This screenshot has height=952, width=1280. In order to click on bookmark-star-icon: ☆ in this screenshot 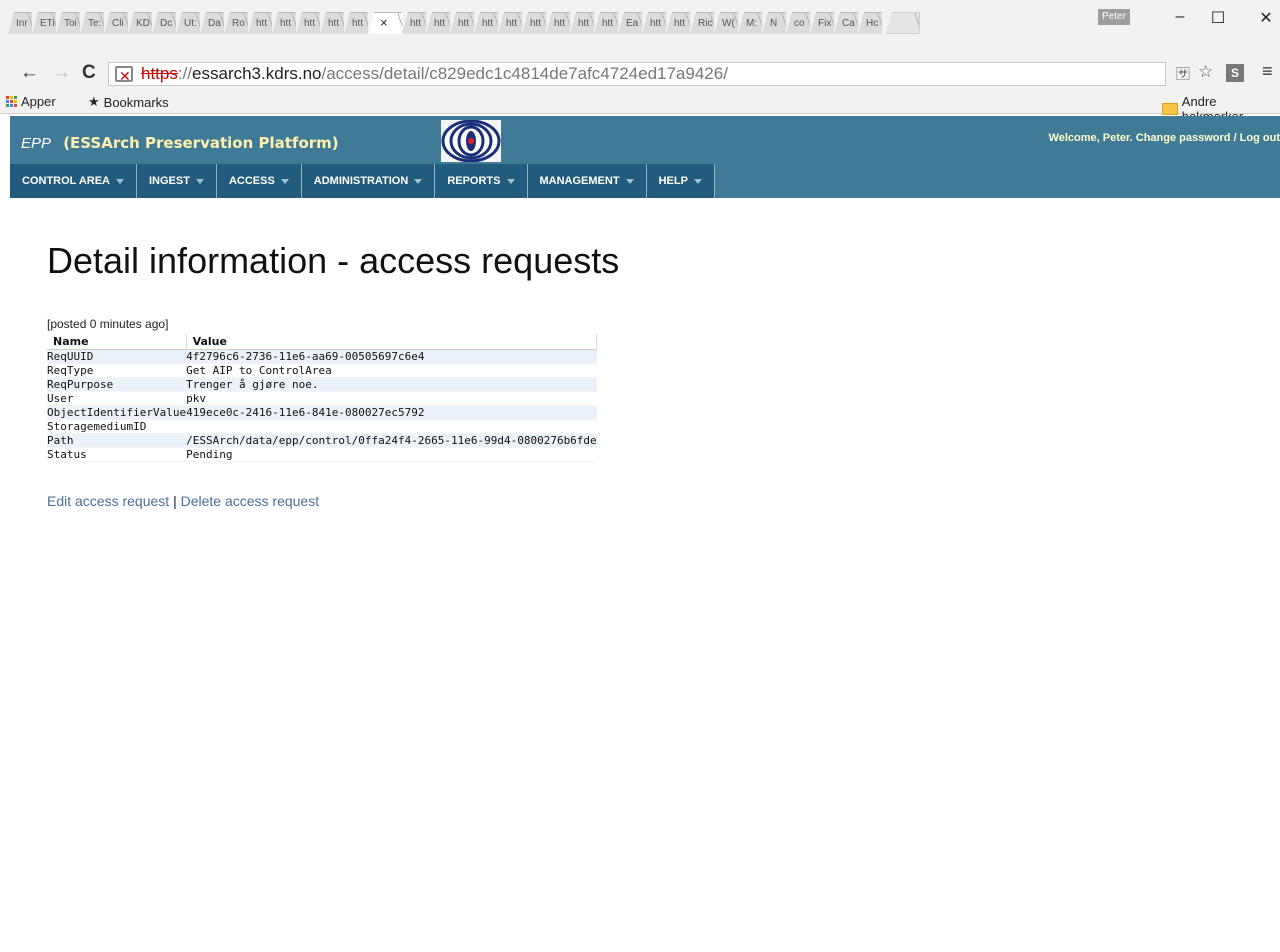, I will do `click(1205, 72)`.